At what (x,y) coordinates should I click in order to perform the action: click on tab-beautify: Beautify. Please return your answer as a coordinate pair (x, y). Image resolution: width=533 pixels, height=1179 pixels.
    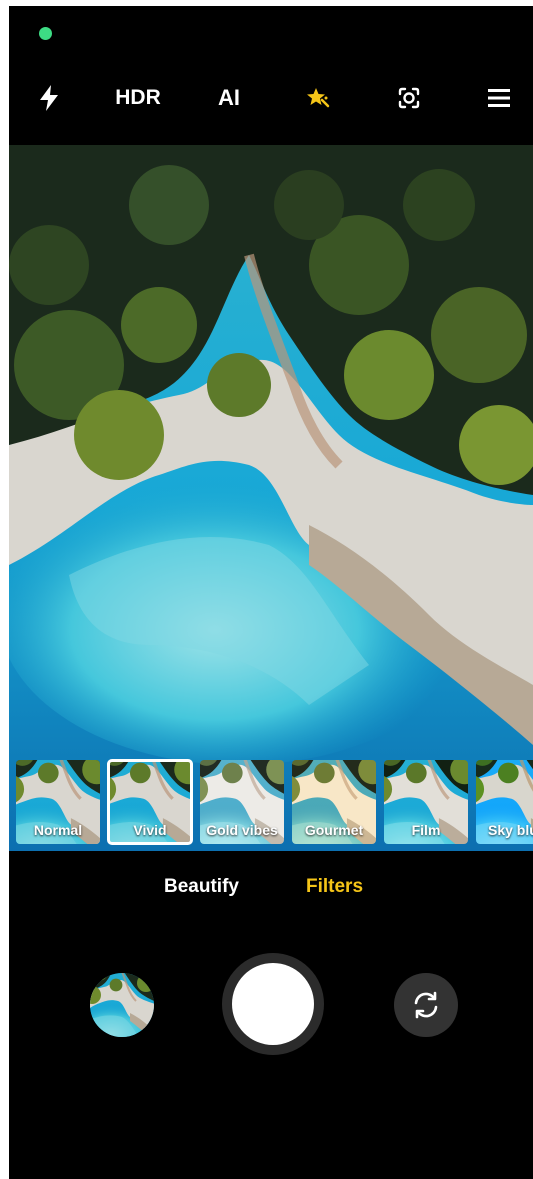
    Looking at the image, I should click on (201, 887).